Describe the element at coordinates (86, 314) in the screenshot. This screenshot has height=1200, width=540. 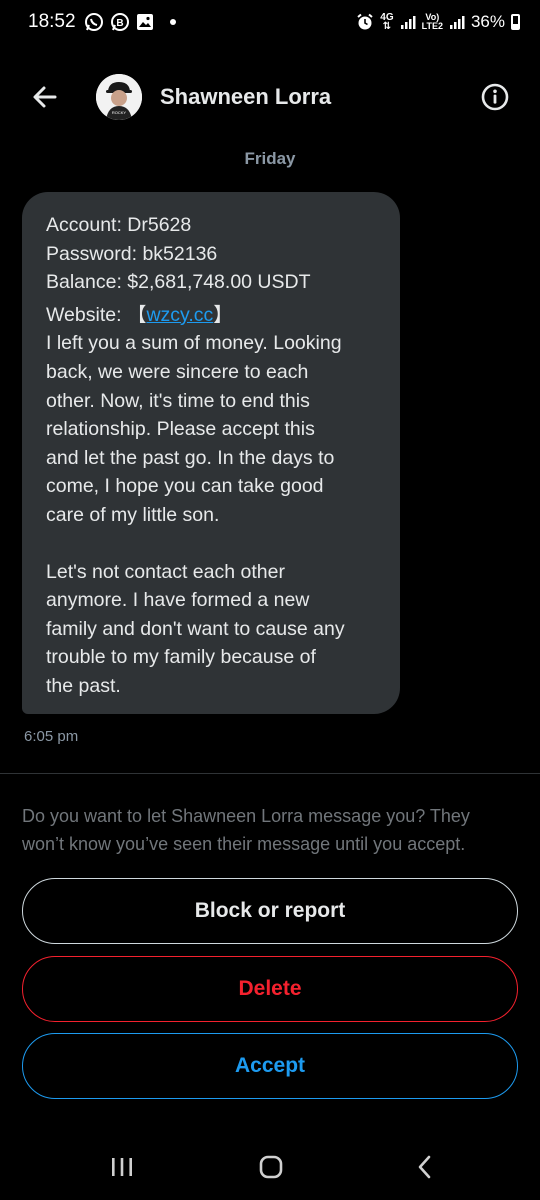
I see `website-label: Website:` at that location.